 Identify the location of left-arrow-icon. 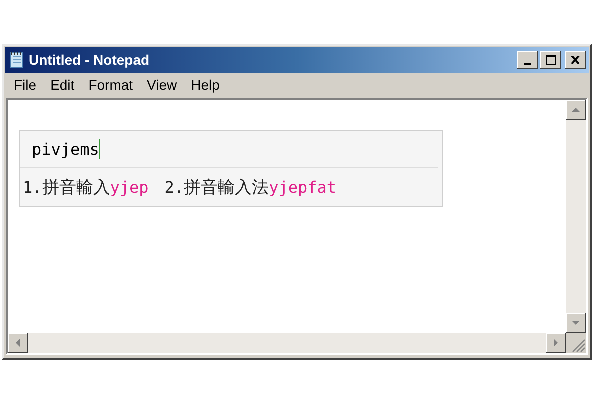
(18, 343).